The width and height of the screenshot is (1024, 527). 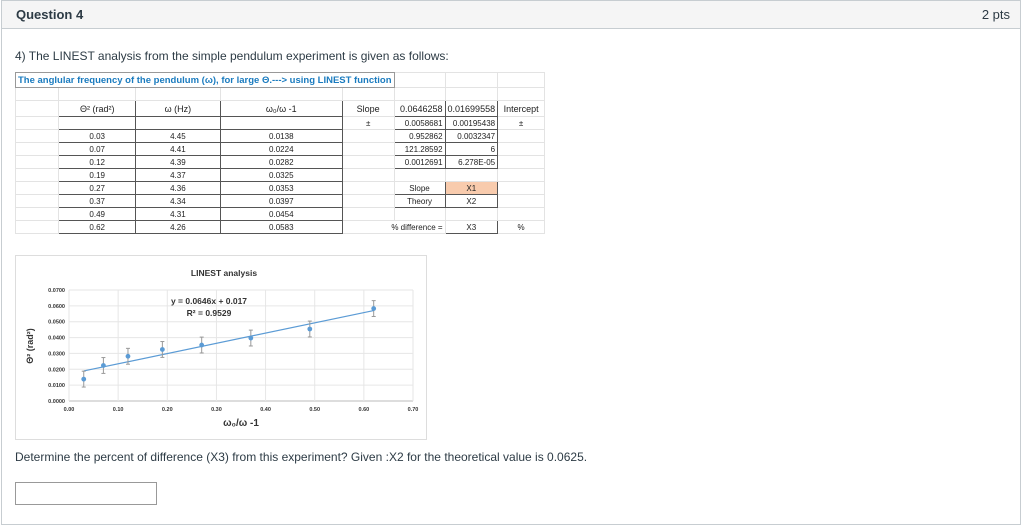 I want to click on sheet-cell: 0.0224, so click(x=281, y=149).